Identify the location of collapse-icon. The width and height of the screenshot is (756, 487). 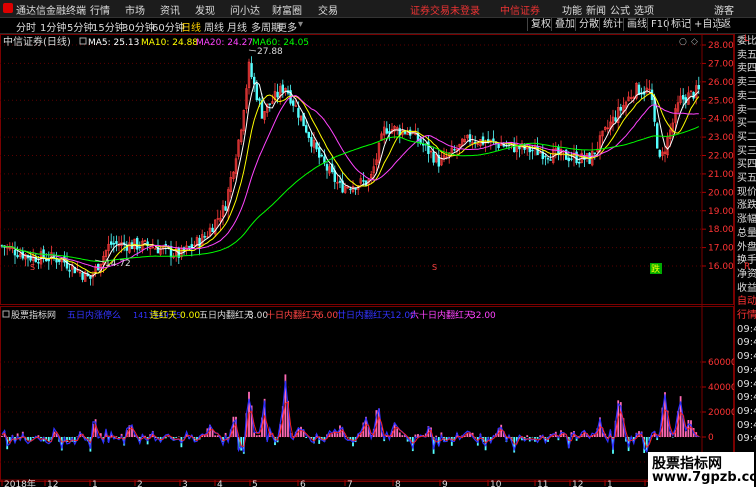
(83, 41).